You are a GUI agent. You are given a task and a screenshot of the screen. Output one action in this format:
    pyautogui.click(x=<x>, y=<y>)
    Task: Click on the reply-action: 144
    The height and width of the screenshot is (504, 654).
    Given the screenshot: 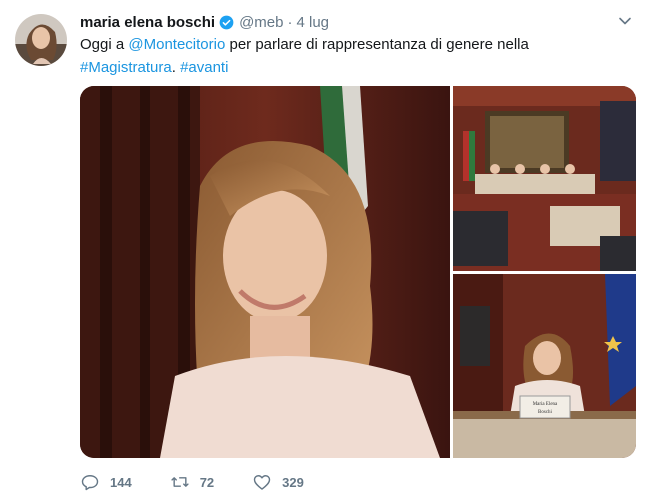 What is the action you would take?
    pyautogui.click(x=106, y=482)
    